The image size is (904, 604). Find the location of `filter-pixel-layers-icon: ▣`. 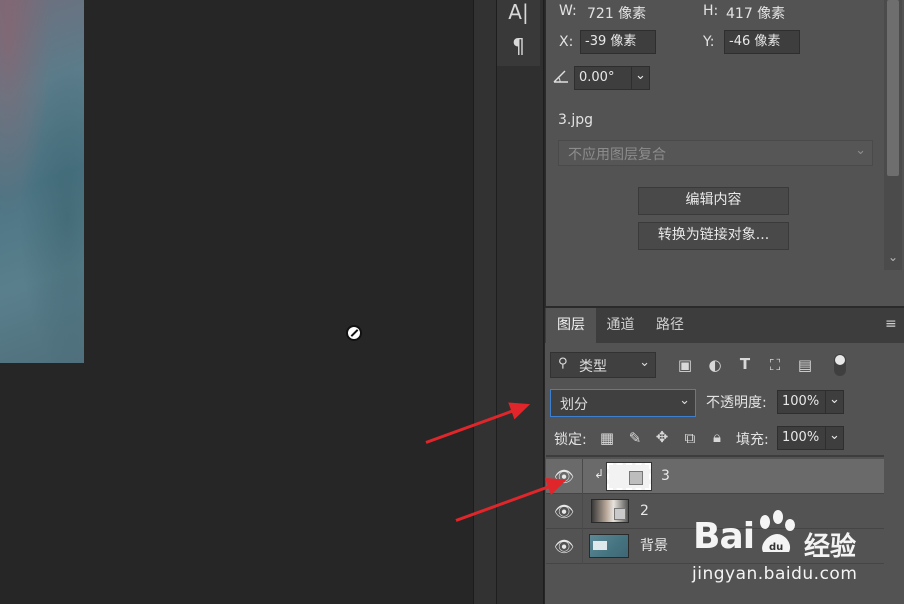

filter-pixel-layers-icon: ▣ is located at coordinates (685, 365).